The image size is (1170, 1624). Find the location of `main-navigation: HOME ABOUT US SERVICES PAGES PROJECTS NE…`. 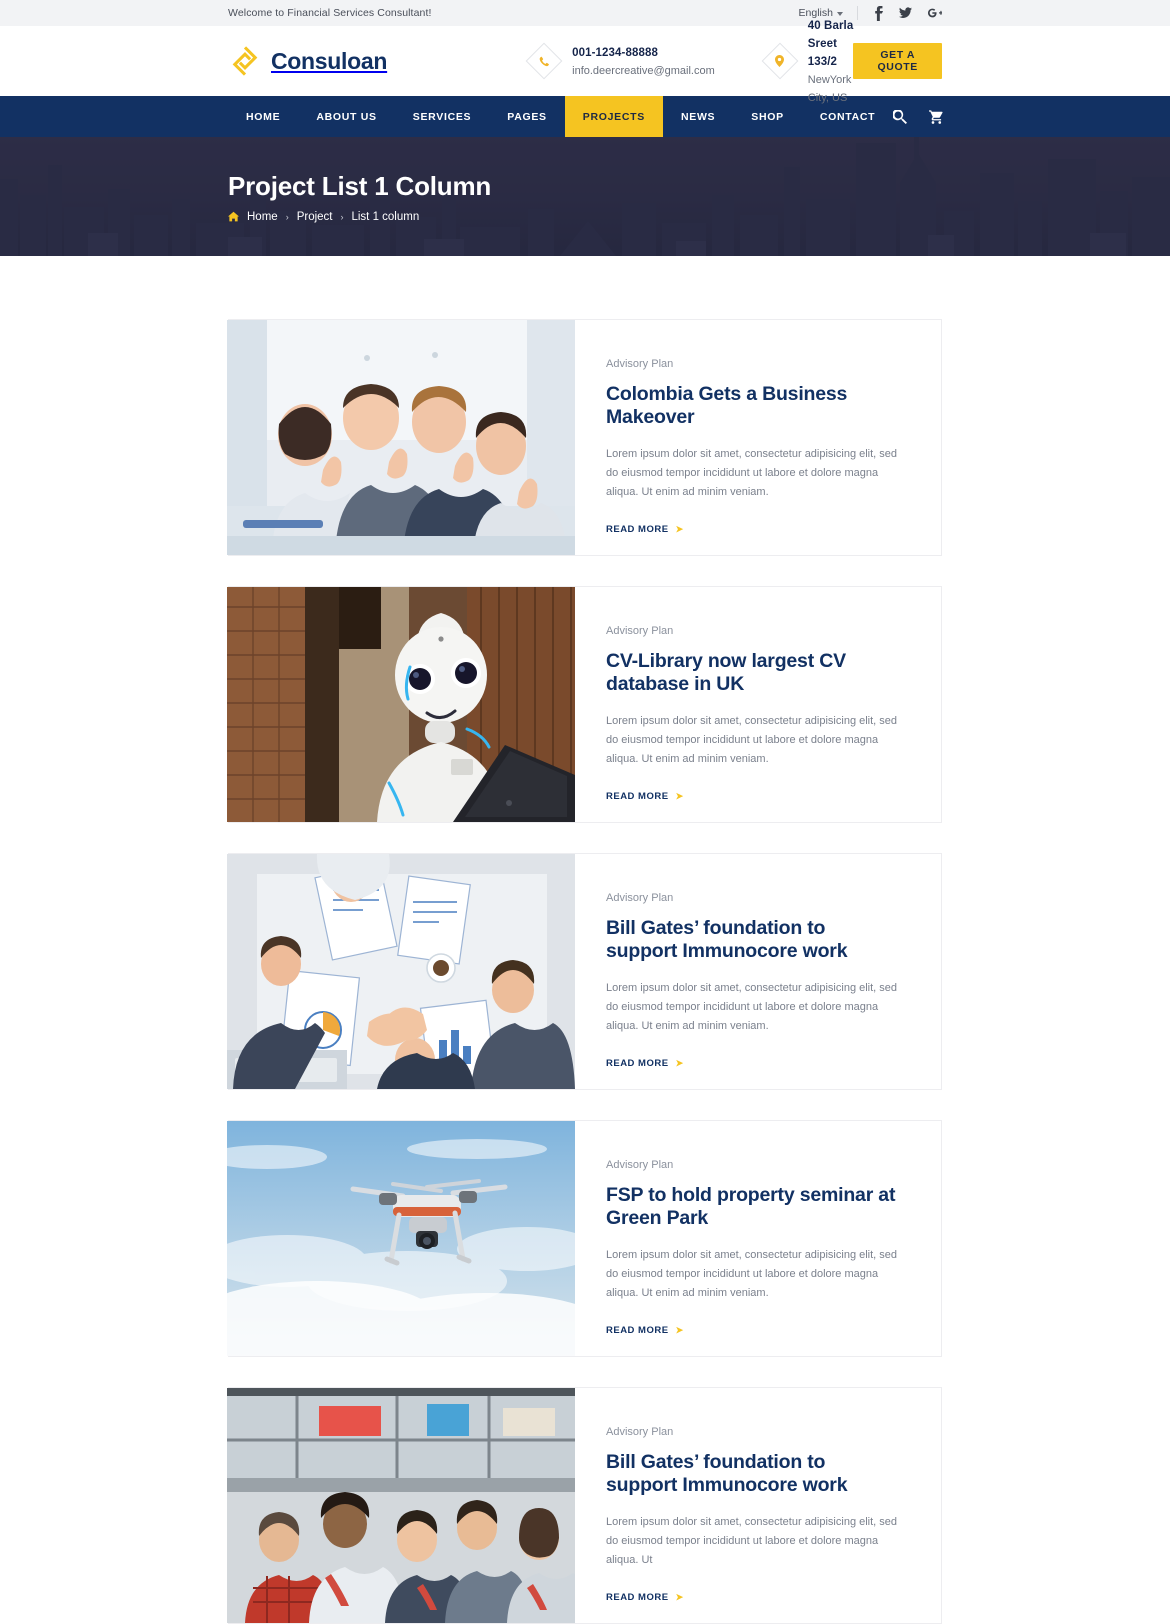

main-navigation: HOME ABOUT US SERVICES PAGES PROJECTS NE… is located at coordinates (585, 116).